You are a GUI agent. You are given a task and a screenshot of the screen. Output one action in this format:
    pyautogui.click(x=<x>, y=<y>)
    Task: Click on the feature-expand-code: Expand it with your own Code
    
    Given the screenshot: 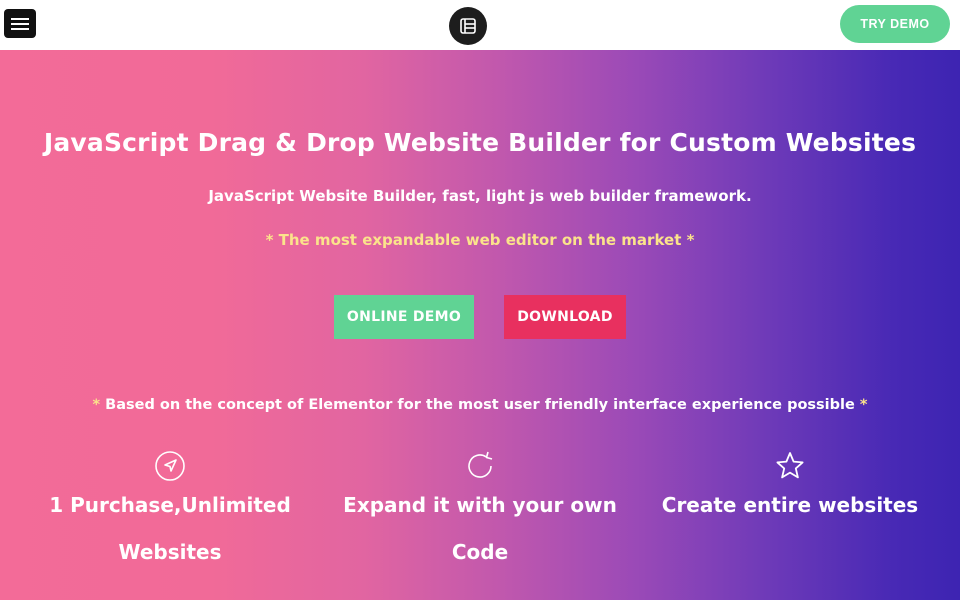 What is the action you would take?
    pyautogui.click(x=480, y=513)
    